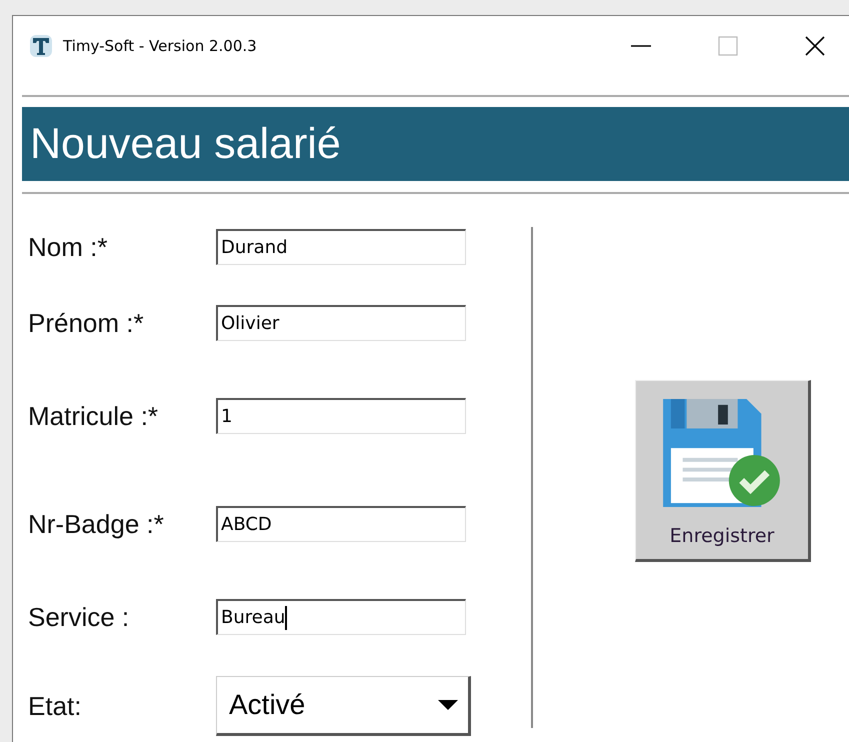 This screenshot has height=742, width=849. I want to click on field-label: Etat:, so click(55, 706).